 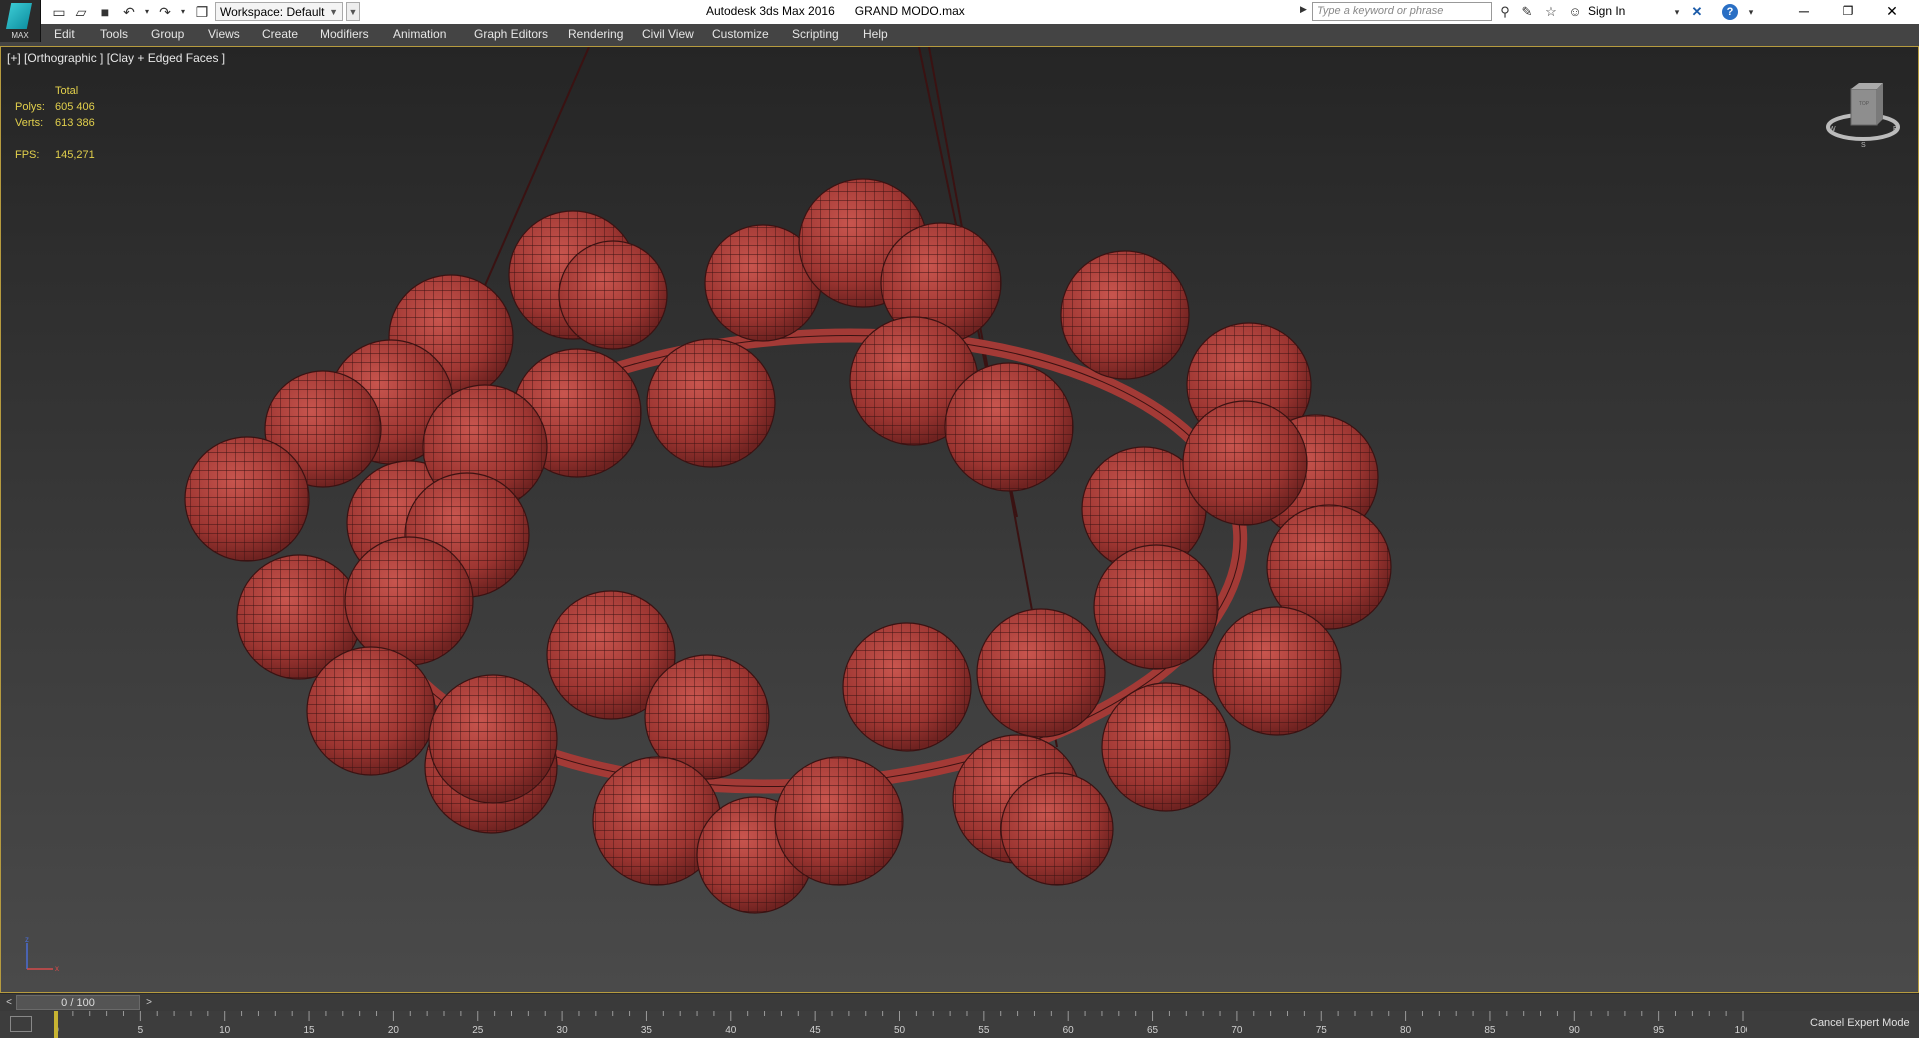 What do you see at coordinates (1069, 1030) in the screenshot?
I see `ruler-tick-label: 60` at bounding box center [1069, 1030].